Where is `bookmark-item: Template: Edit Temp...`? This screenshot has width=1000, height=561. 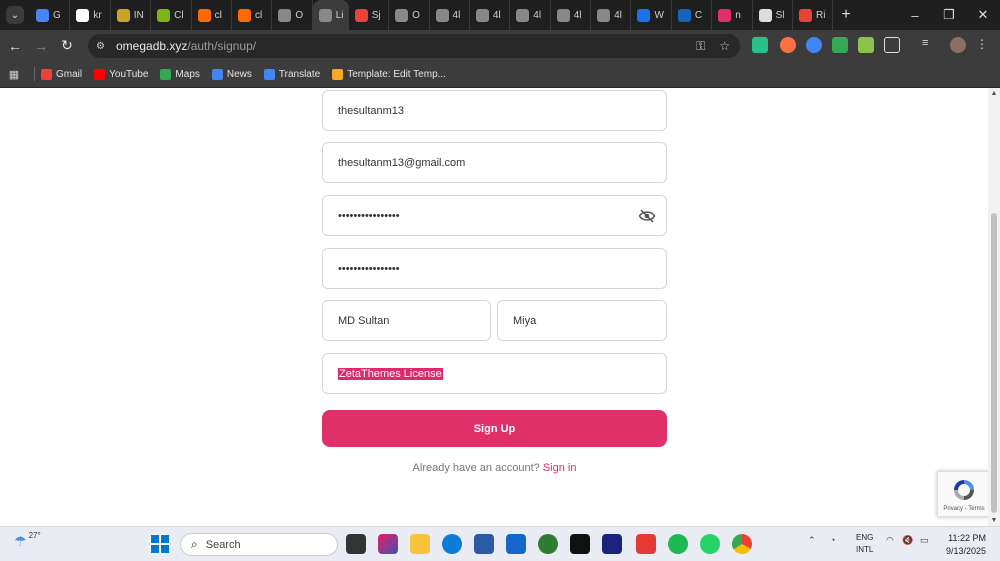 bookmark-item: Template: Edit Temp... is located at coordinates (389, 74).